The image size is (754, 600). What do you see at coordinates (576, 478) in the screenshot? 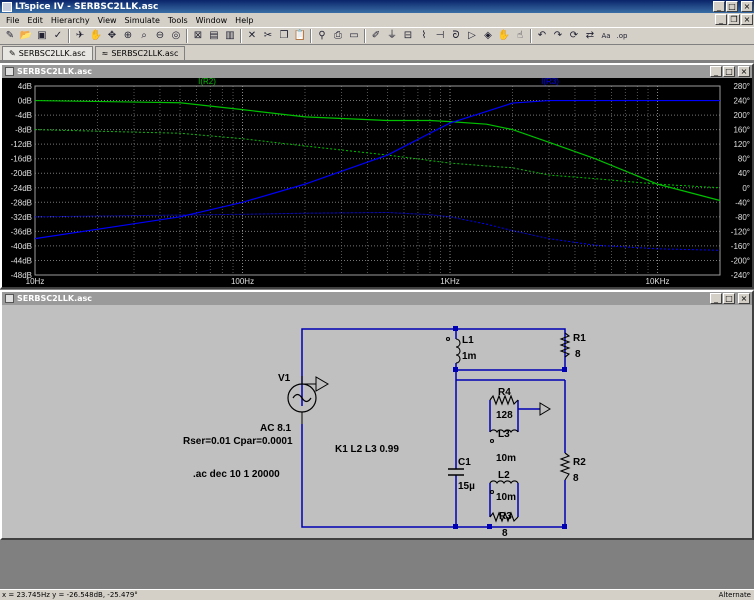
I see `label-r2-value: 8` at bounding box center [576, 478].